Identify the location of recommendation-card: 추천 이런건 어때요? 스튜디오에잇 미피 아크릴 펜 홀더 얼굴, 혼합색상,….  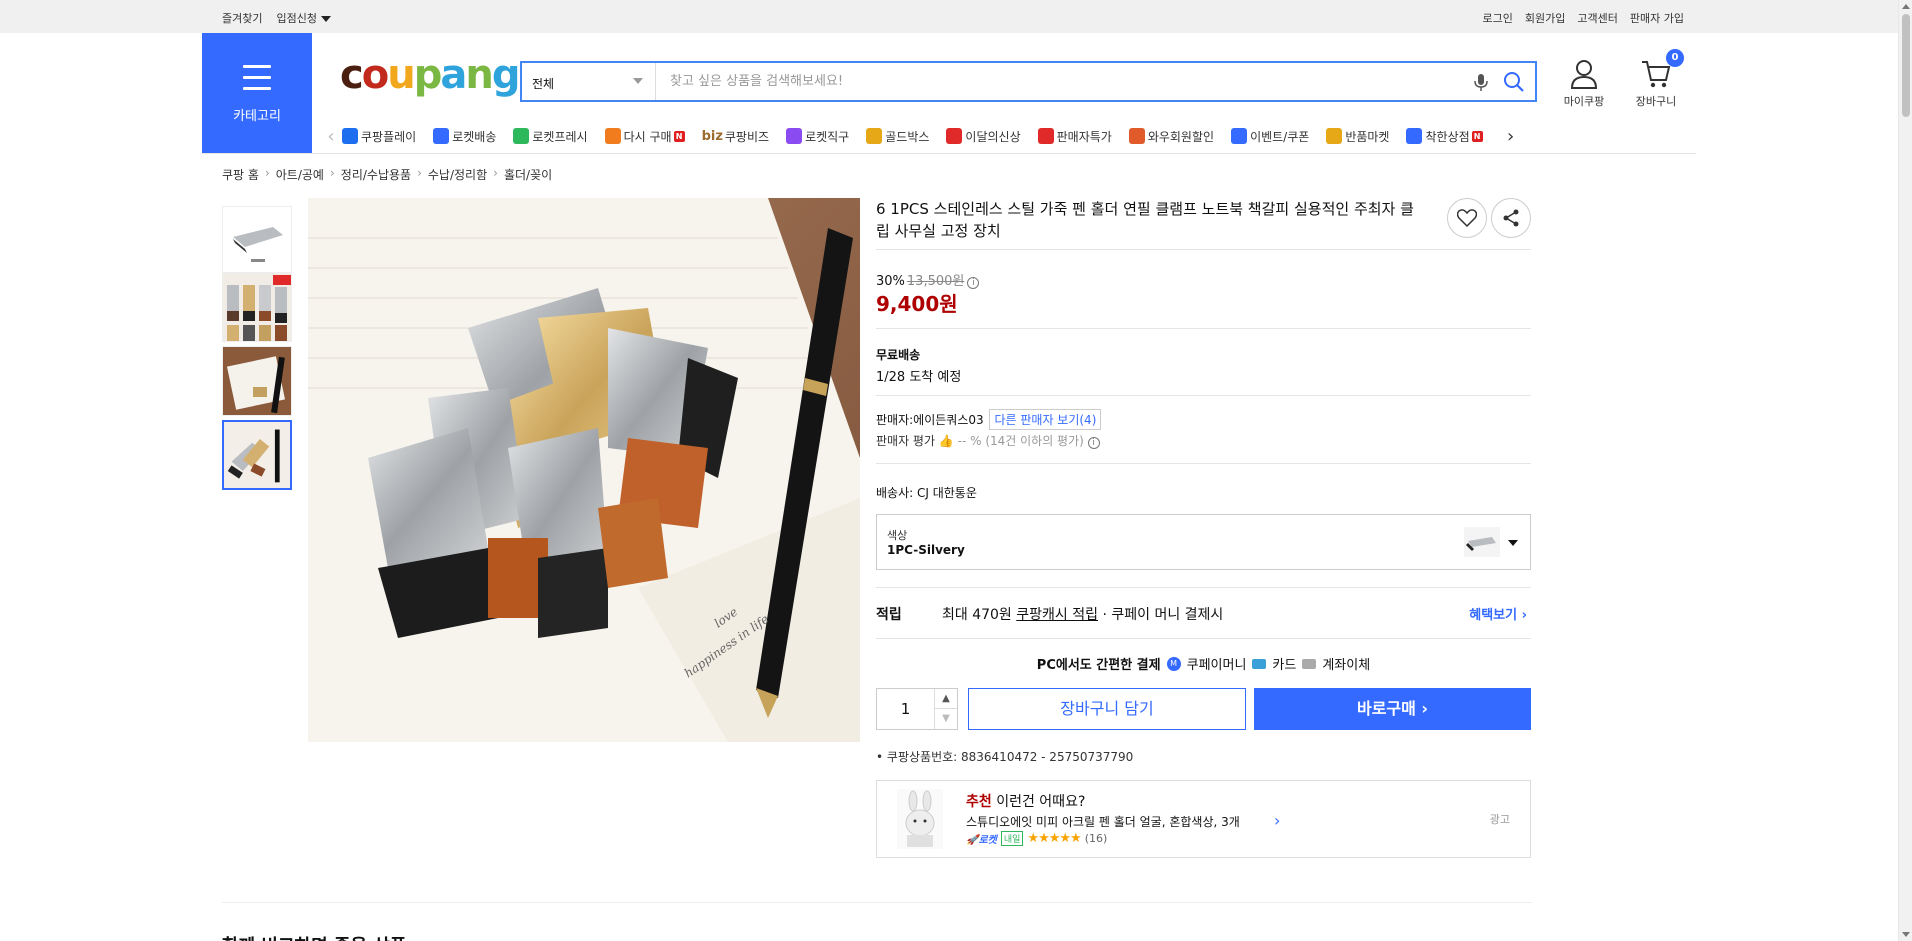
(1203, 819).